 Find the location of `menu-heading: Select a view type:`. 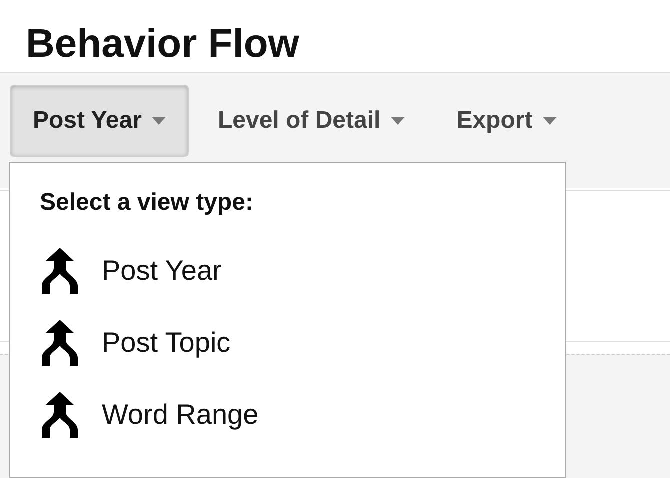

menu-heading: Select a view type: is located at coordinates (147, 203).